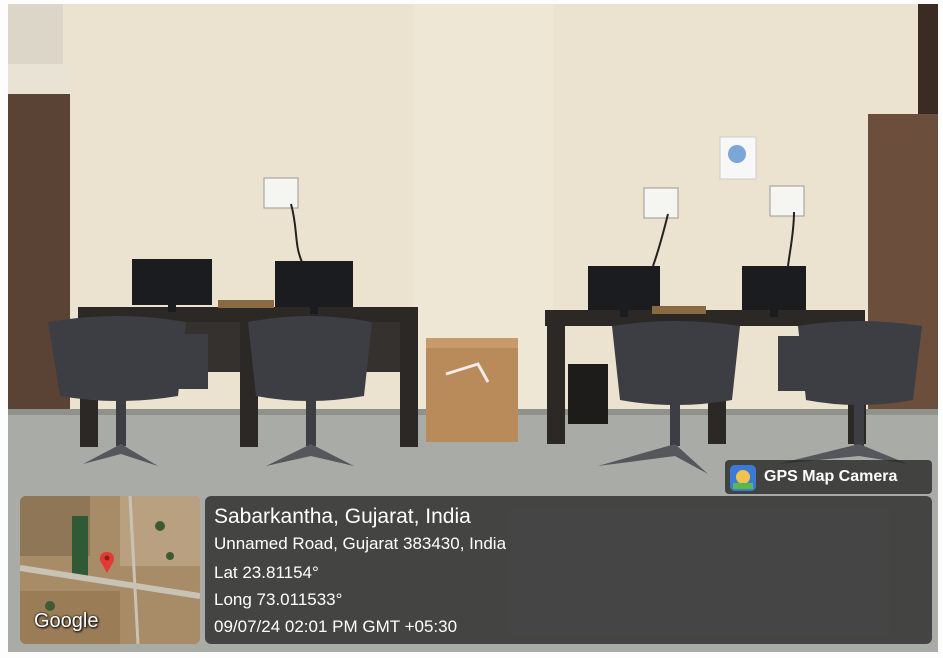  What do you see at coordinates (342, 516) in the screenshot?
I see `location-title: Sabarkantha, Gujarat, India` at bounding box center [342, 516].